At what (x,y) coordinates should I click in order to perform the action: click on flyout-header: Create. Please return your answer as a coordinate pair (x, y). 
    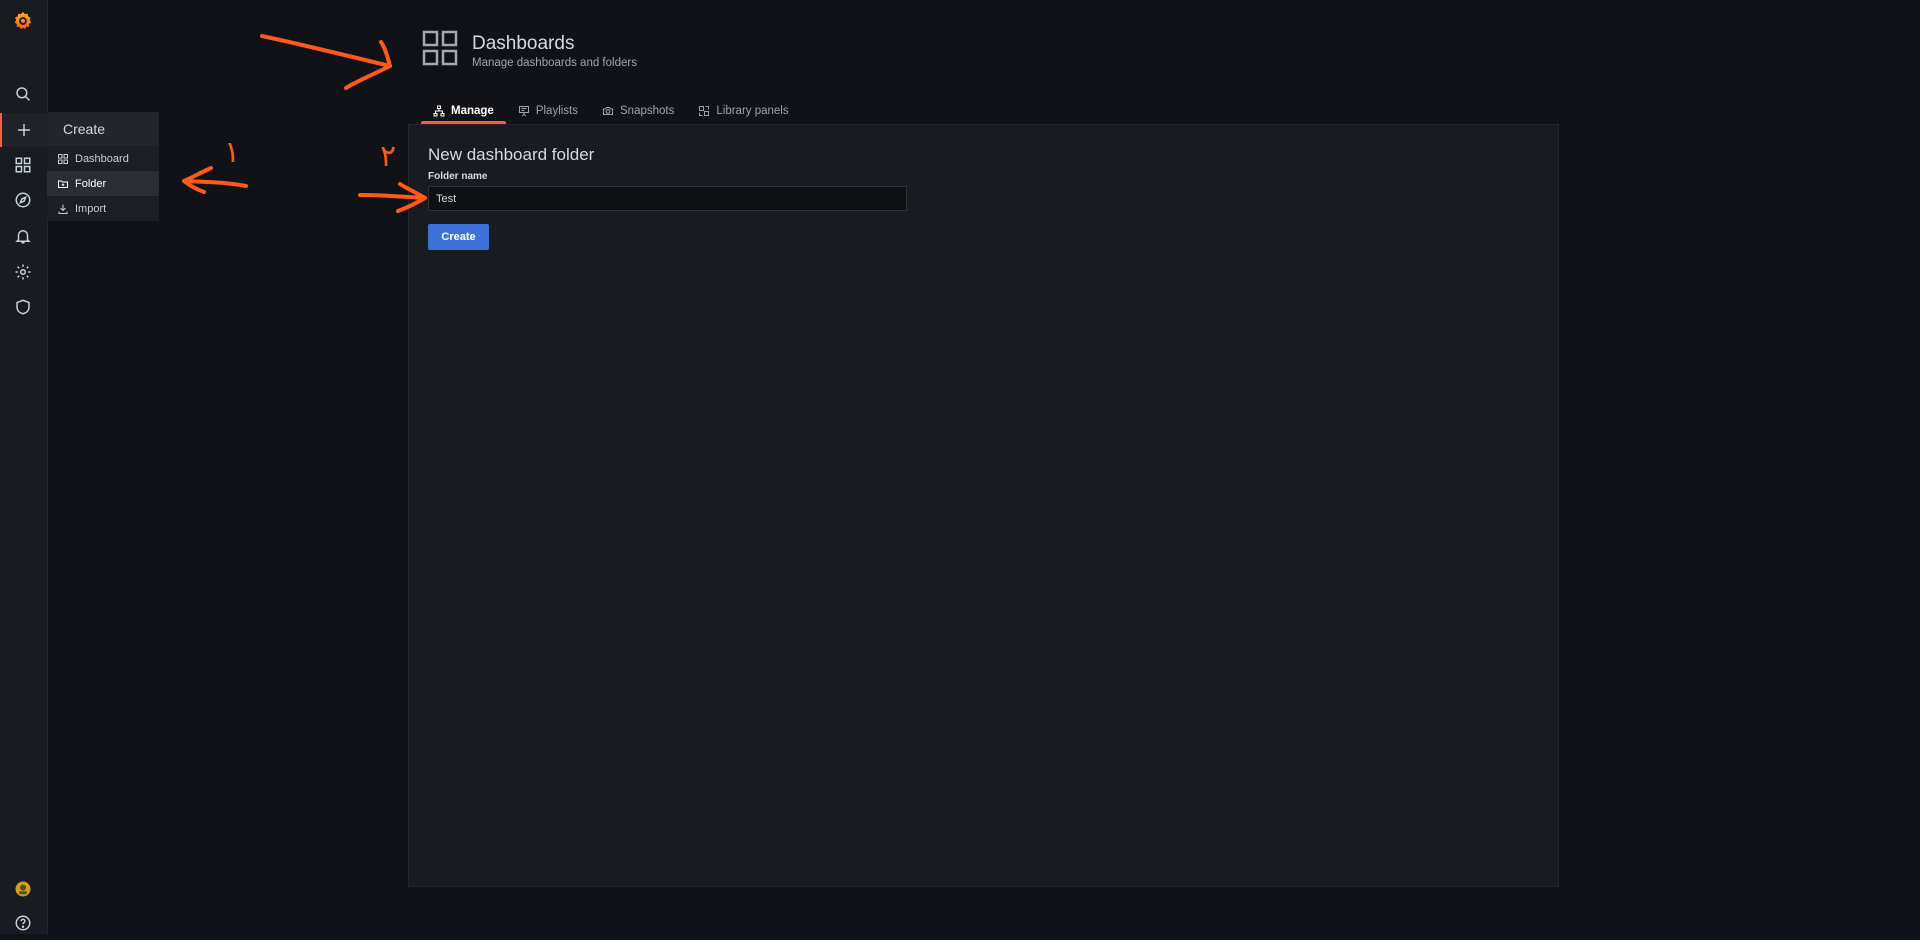
    Looking at the image, I should click on (103, 129).